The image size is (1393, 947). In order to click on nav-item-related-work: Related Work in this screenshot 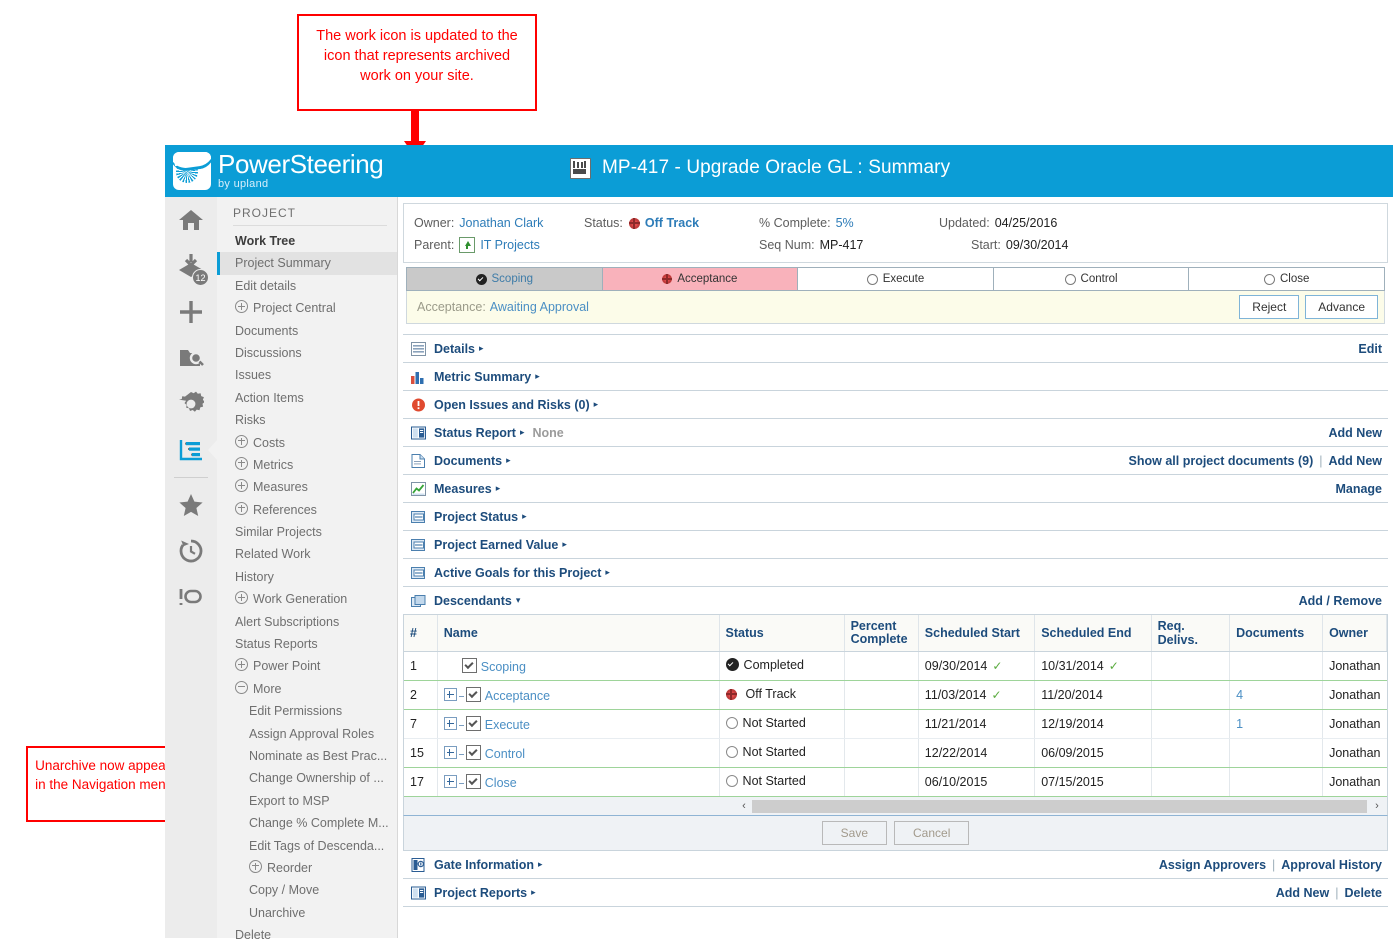, I will do `click(307, 554)`.